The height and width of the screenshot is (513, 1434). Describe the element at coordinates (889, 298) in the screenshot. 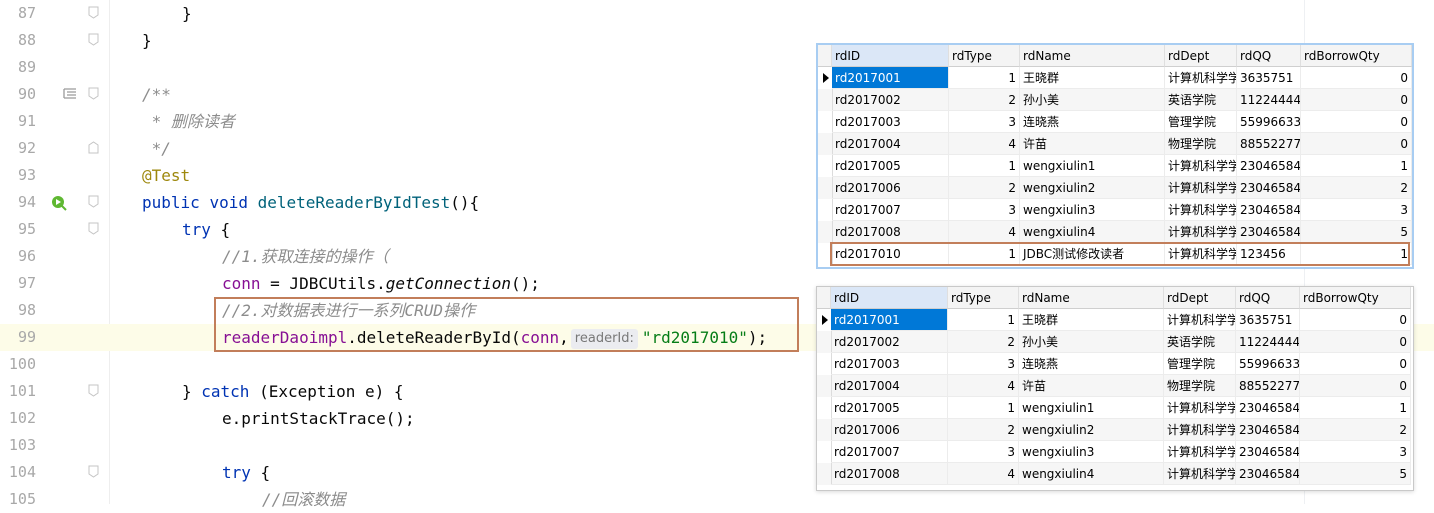

I see `column-header: rdID` at that location.